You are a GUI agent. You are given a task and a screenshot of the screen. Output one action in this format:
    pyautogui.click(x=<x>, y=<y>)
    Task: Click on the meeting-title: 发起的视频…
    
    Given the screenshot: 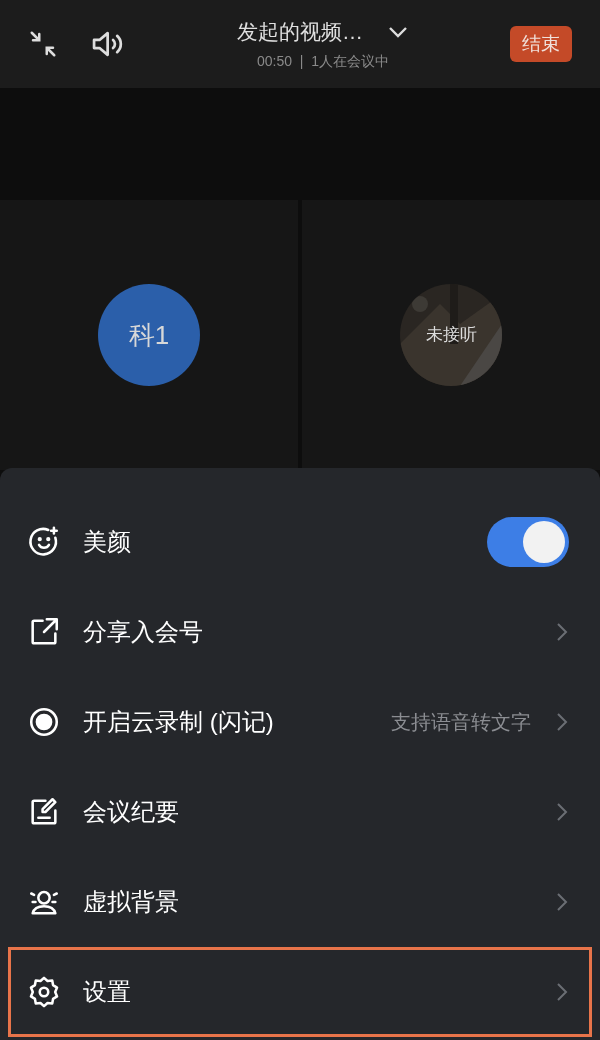 What is the action you would take?
    pyautogui.click(x=300, y=31)
    